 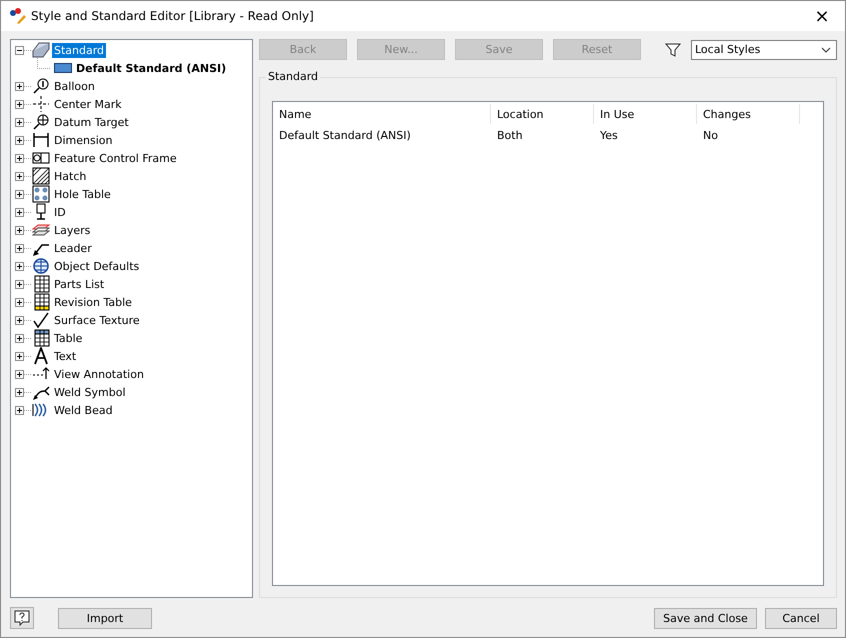 I want to click on tree-item: Layers, so click(x=72, y=230).